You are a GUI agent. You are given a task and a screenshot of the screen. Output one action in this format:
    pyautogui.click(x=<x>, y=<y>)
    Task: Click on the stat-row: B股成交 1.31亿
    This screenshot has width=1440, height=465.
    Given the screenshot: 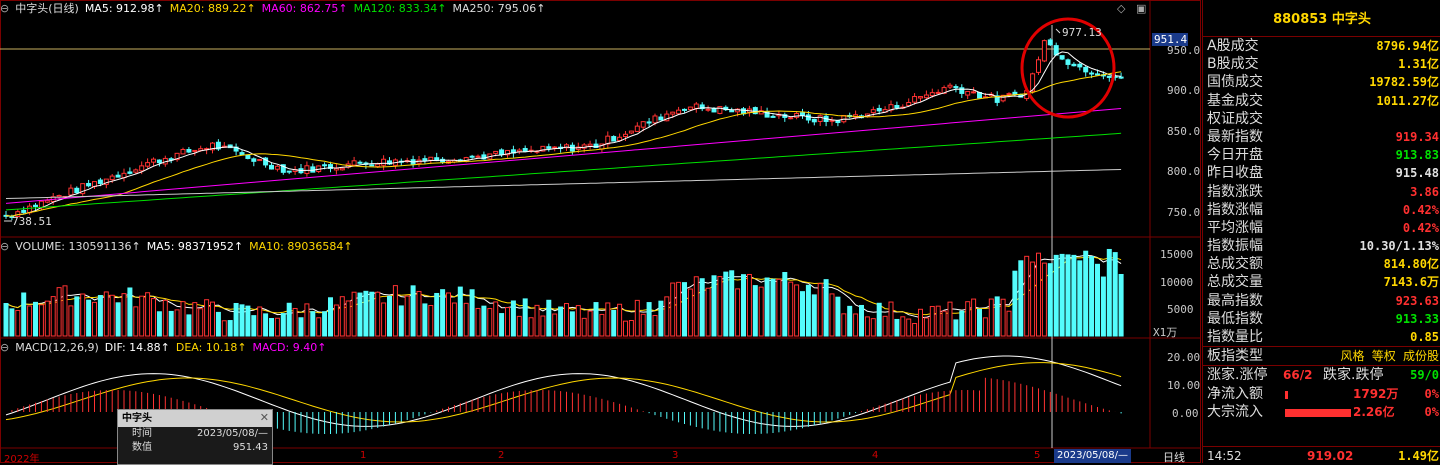 What is the action you would take?
    pyautogui.click(x=1321, y=64)
    